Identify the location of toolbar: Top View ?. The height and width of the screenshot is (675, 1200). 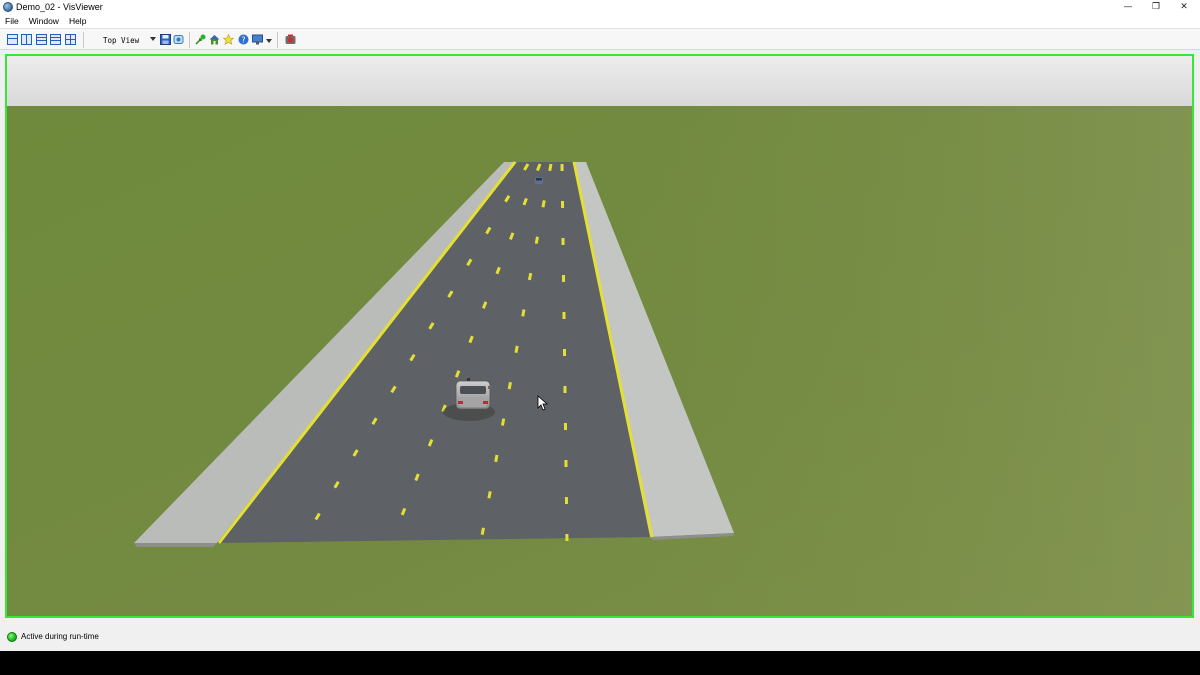
(600, 39).